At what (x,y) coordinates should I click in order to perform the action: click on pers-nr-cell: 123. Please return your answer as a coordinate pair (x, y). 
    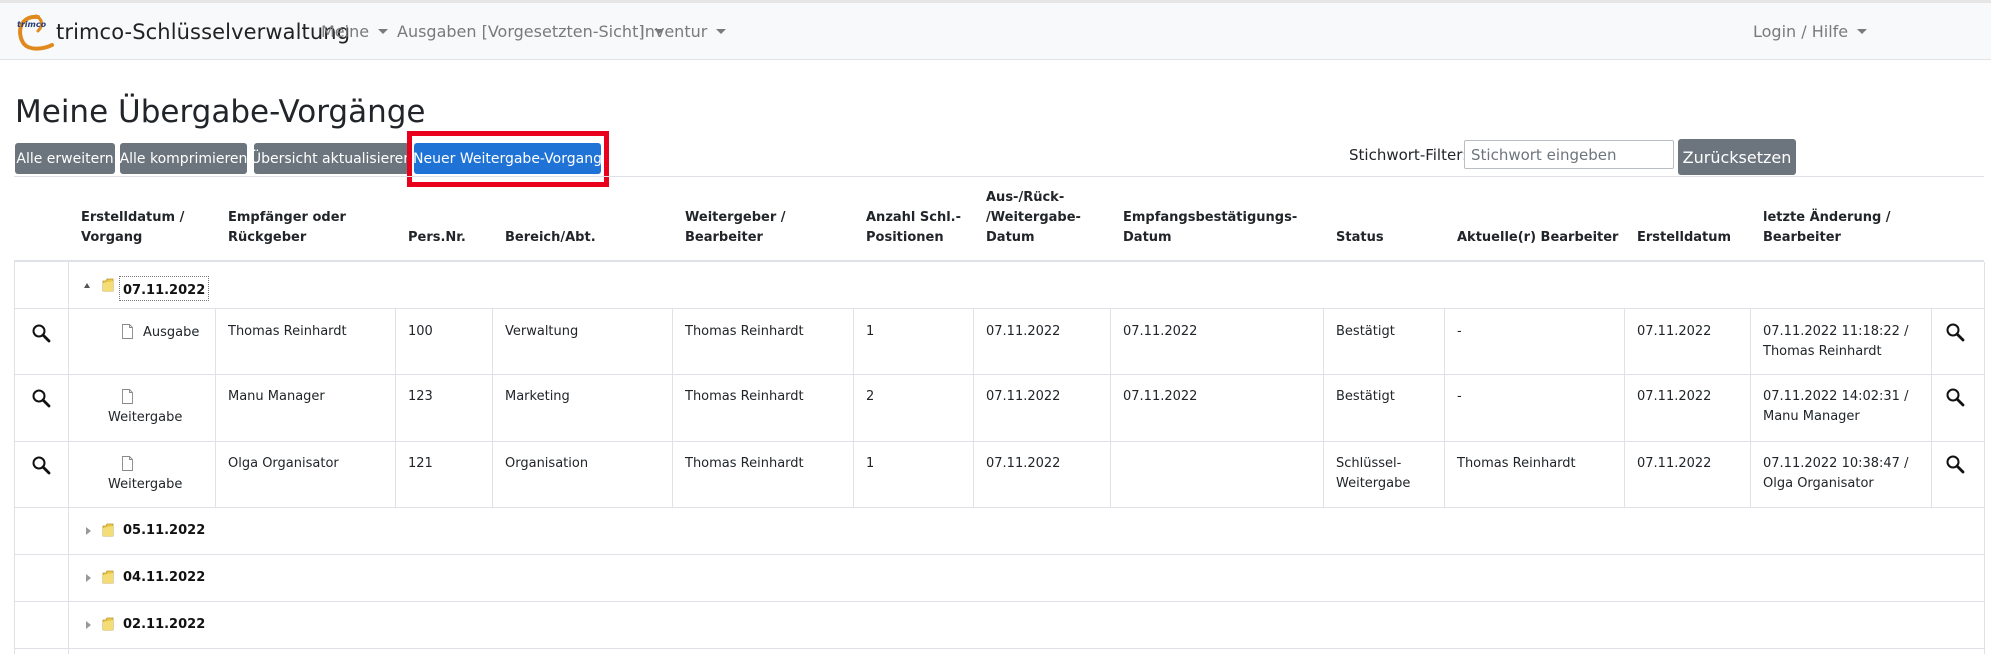
    Looking at the image, I should click on (420, 396).